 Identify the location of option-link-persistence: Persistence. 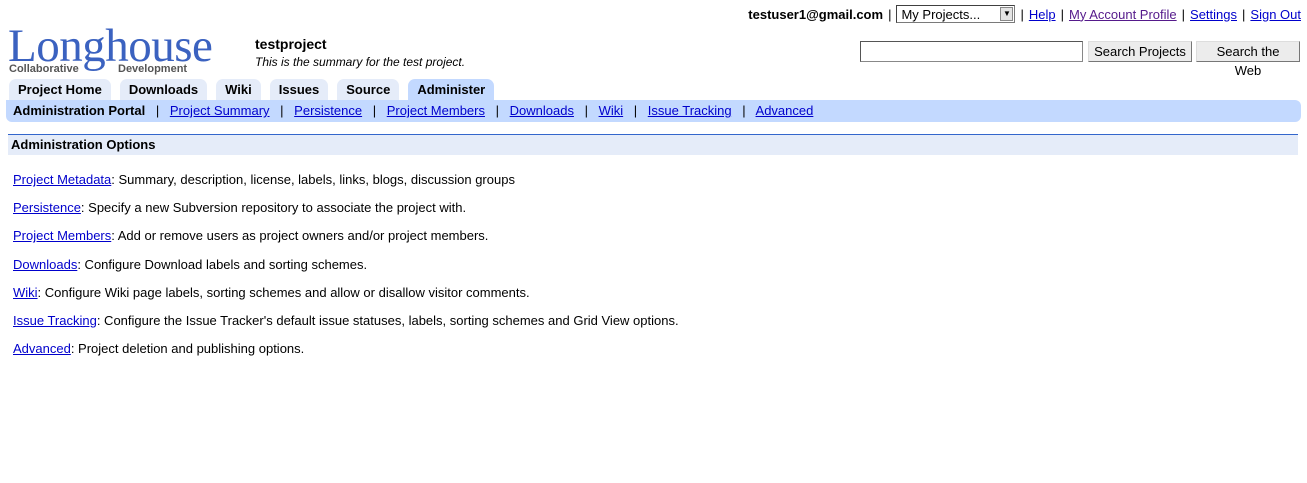
(47, 207).